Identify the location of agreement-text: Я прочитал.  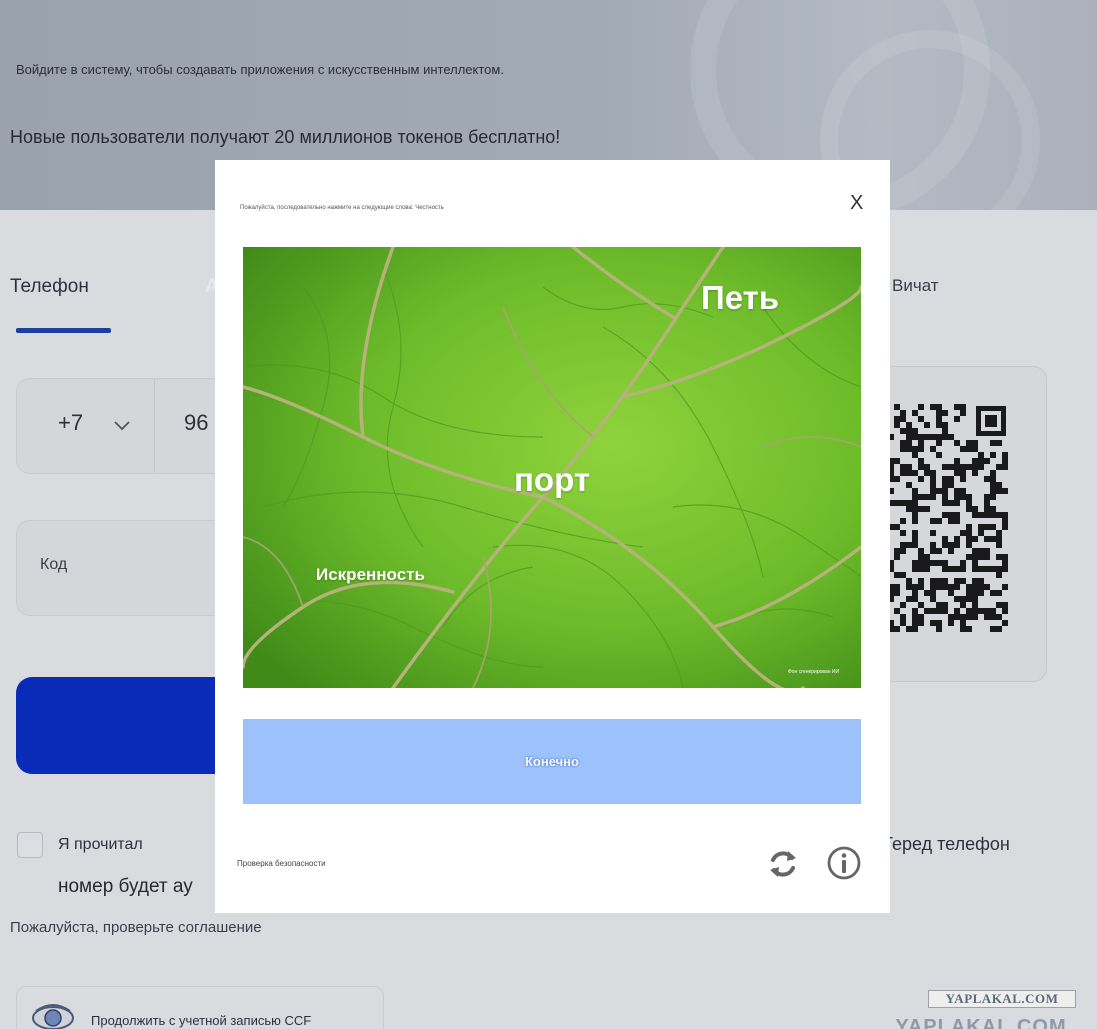
(100, 844).